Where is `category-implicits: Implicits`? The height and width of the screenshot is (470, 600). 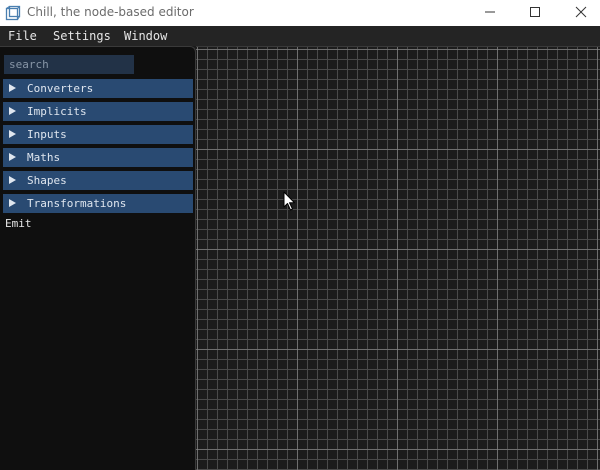 category-implicits: Implicits is located at coordinates (98, 111).